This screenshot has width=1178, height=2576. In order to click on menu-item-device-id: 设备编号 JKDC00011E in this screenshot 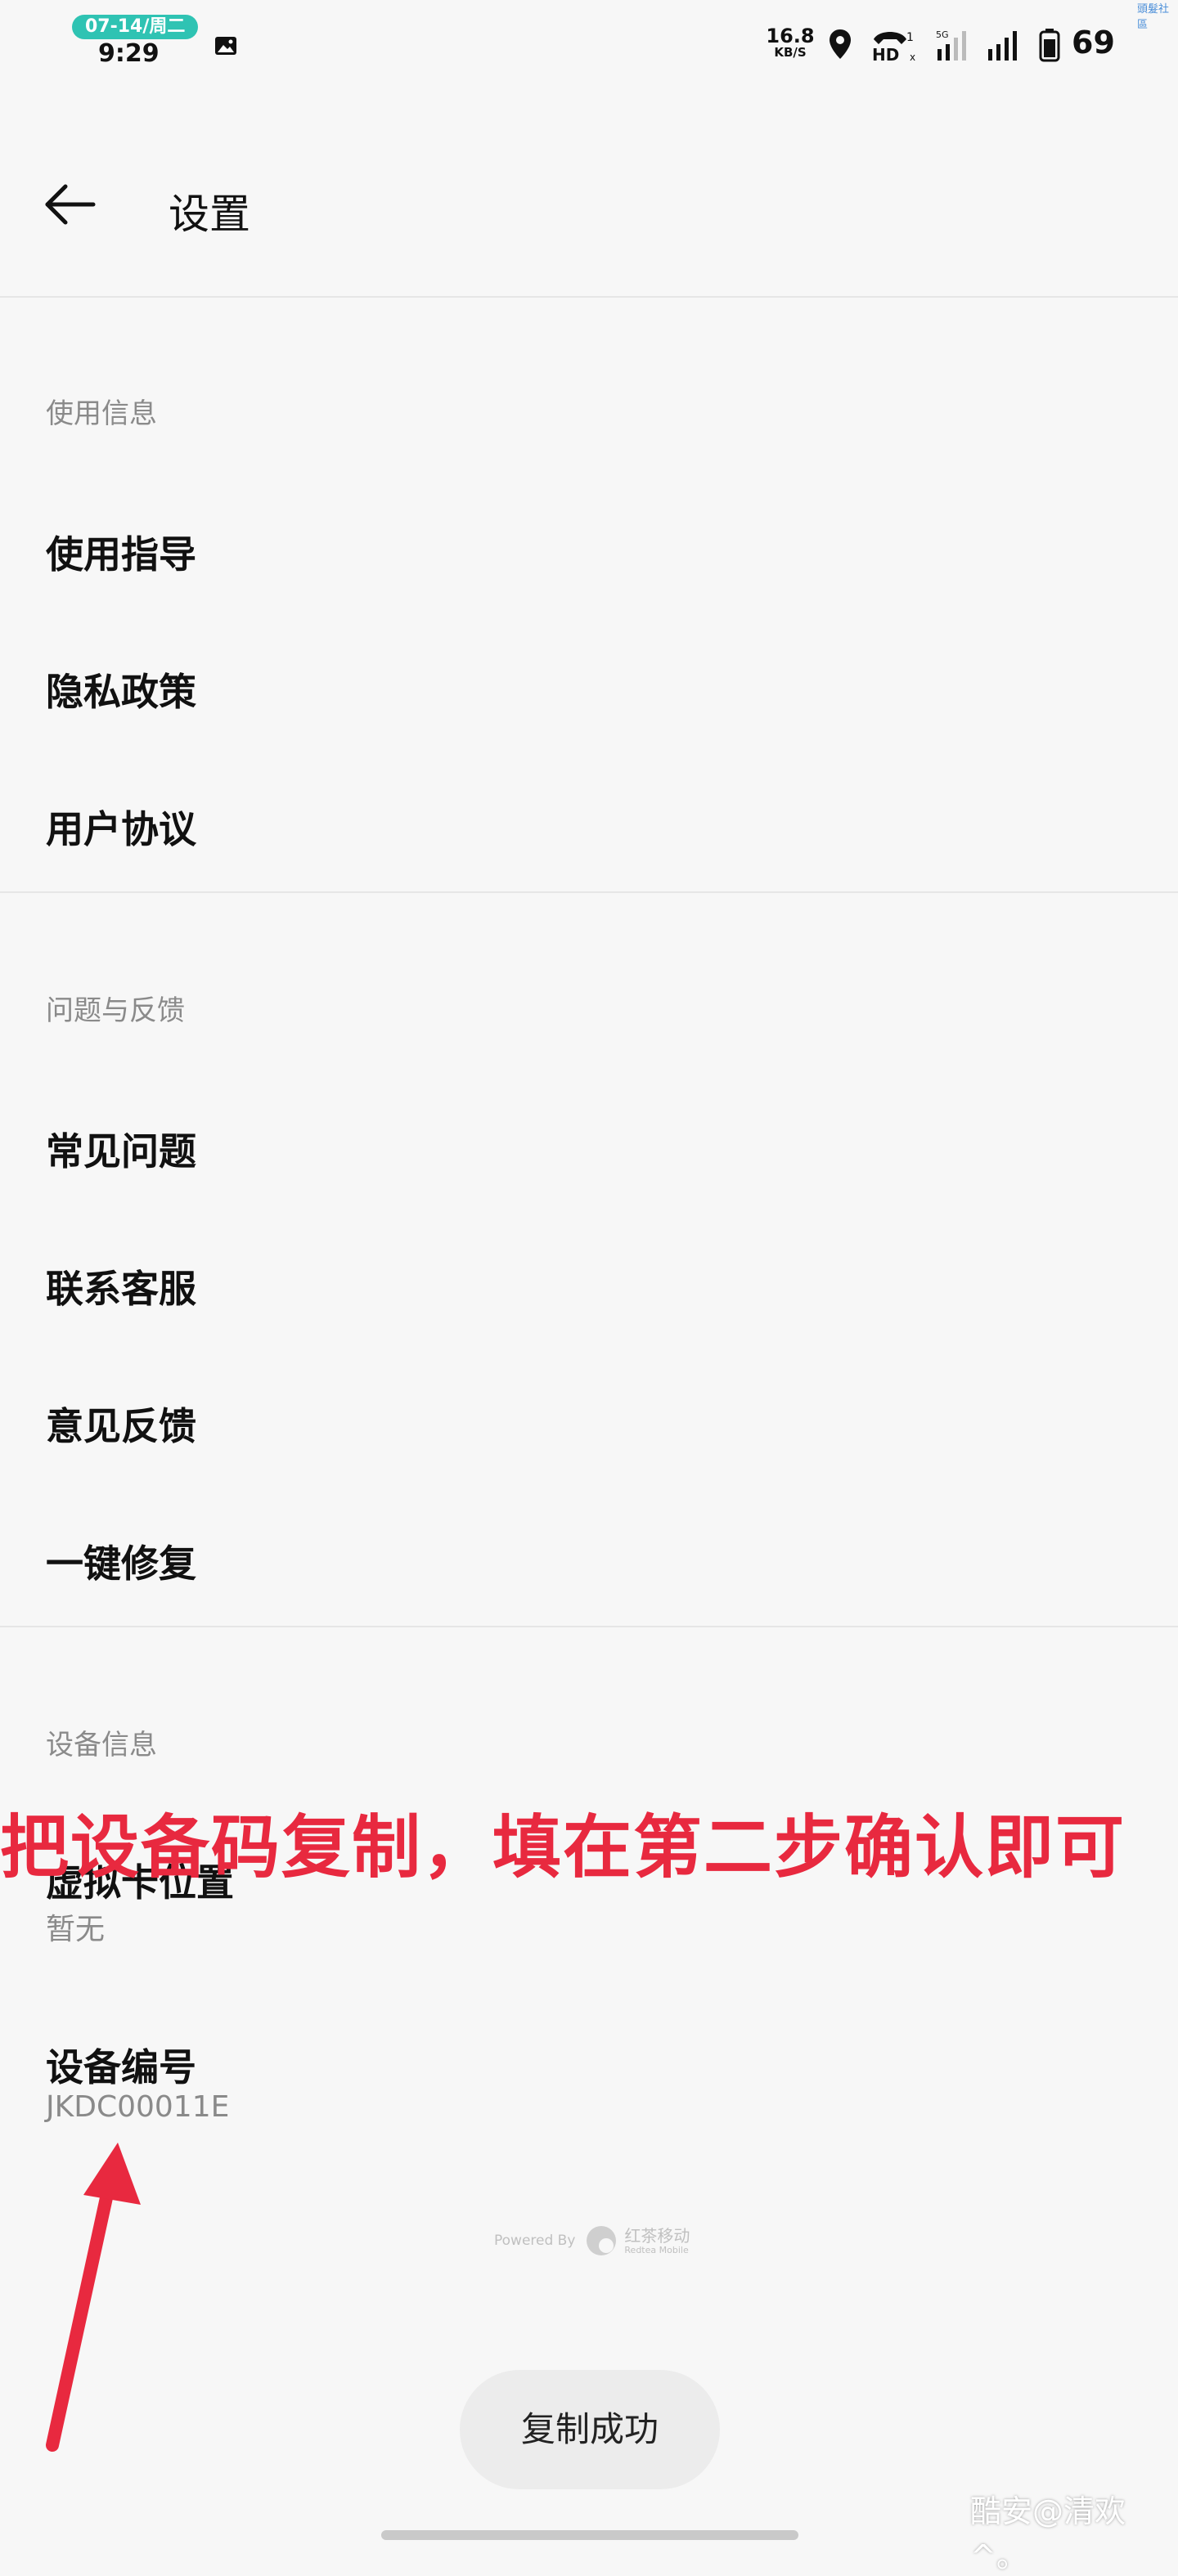, I will do `click(589, 2089)`.